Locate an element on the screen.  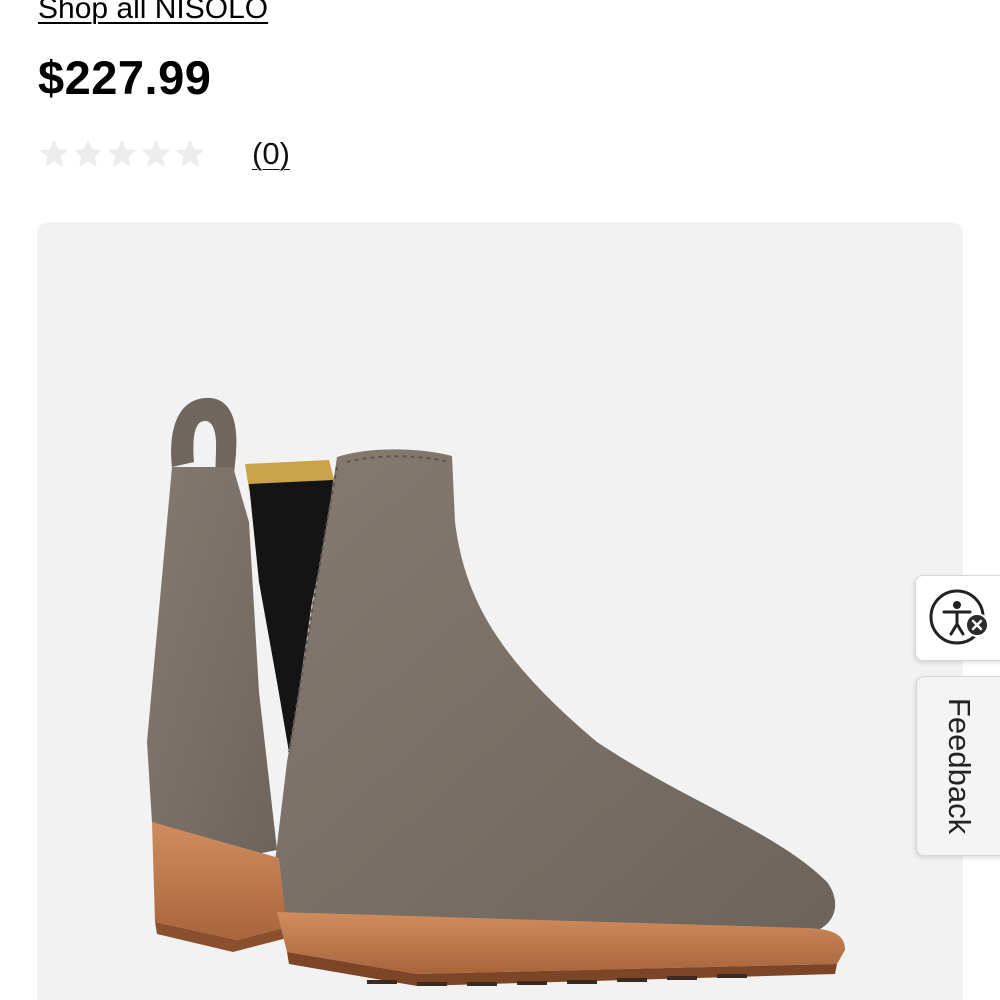
accessibility-icon is located at coordinates (959, 617).